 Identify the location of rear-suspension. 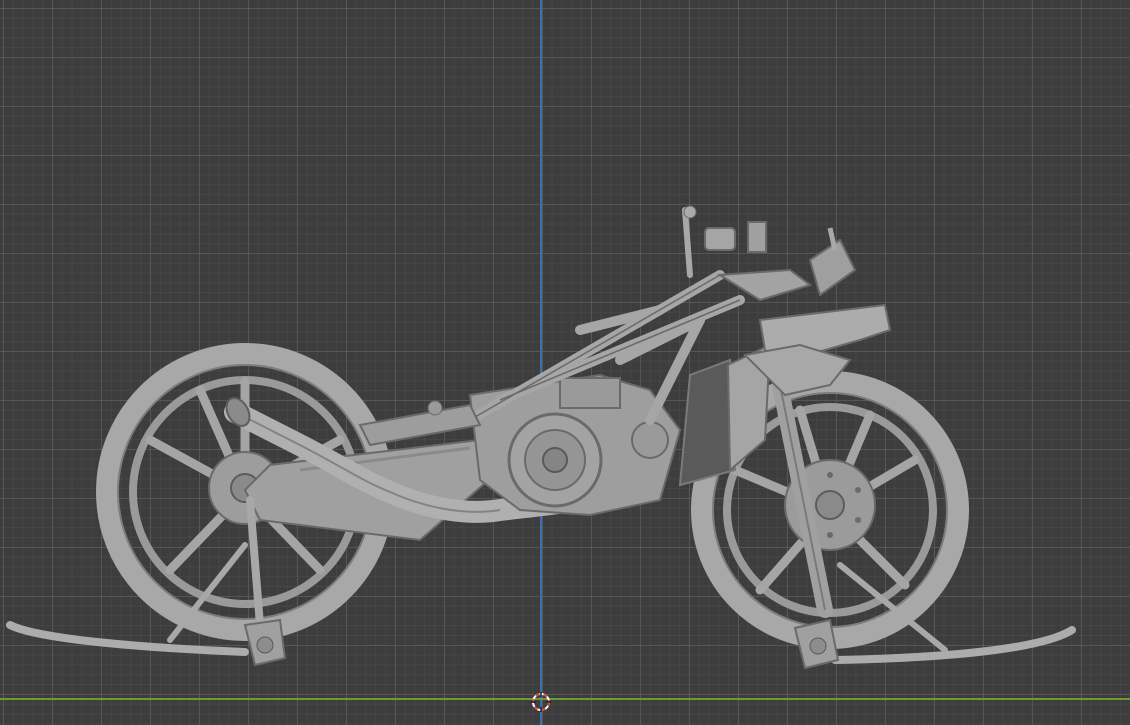
(420, 423).